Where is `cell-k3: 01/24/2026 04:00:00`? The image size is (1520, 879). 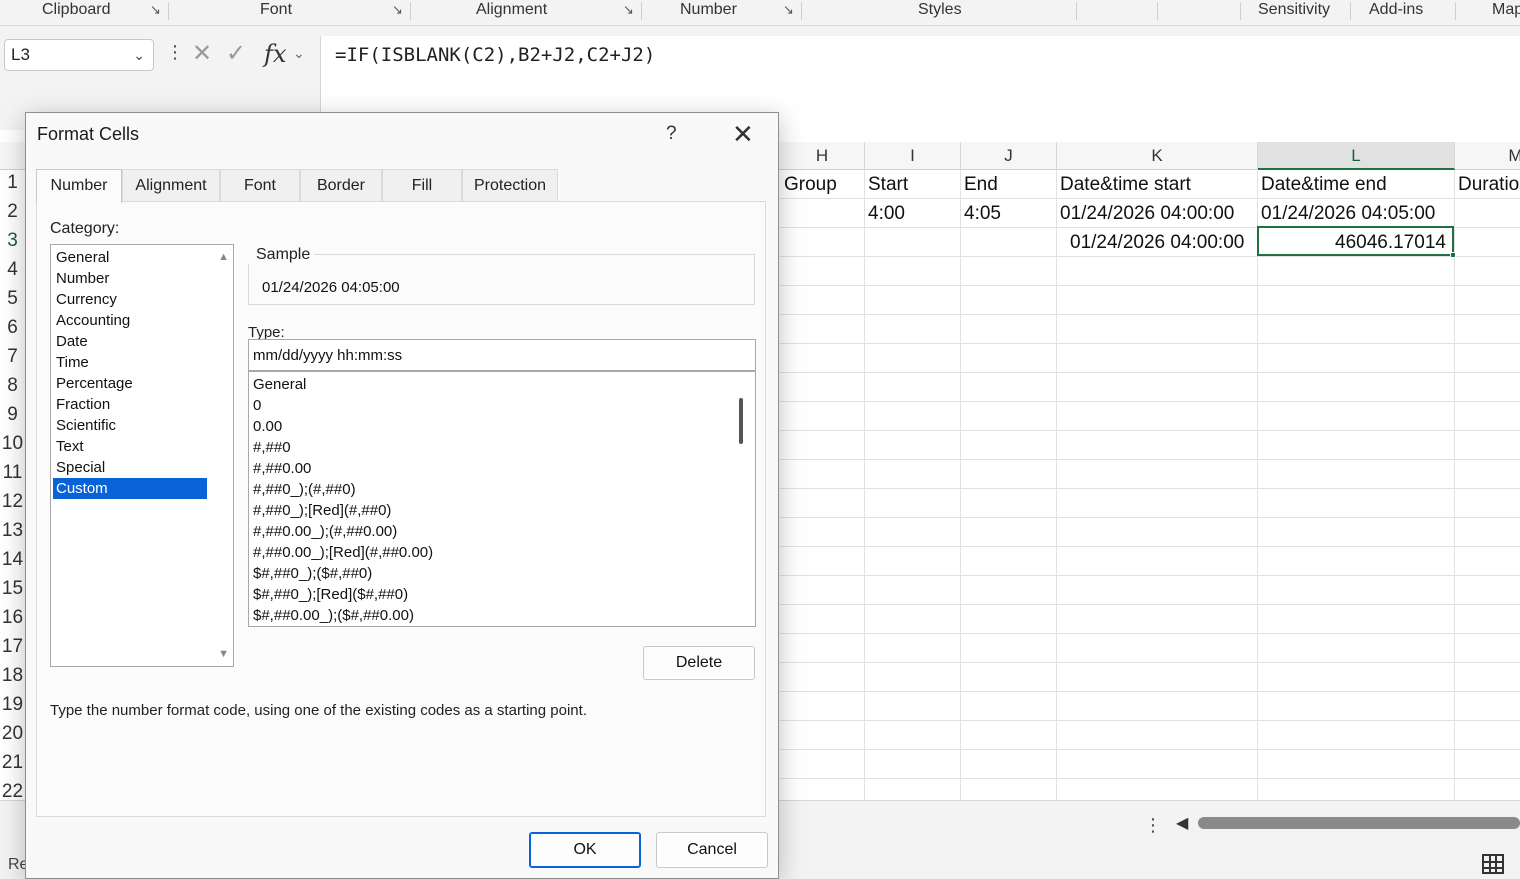
cell-k3: 01/24/2026 04:00:00 is located at coordinates (1157, 243).